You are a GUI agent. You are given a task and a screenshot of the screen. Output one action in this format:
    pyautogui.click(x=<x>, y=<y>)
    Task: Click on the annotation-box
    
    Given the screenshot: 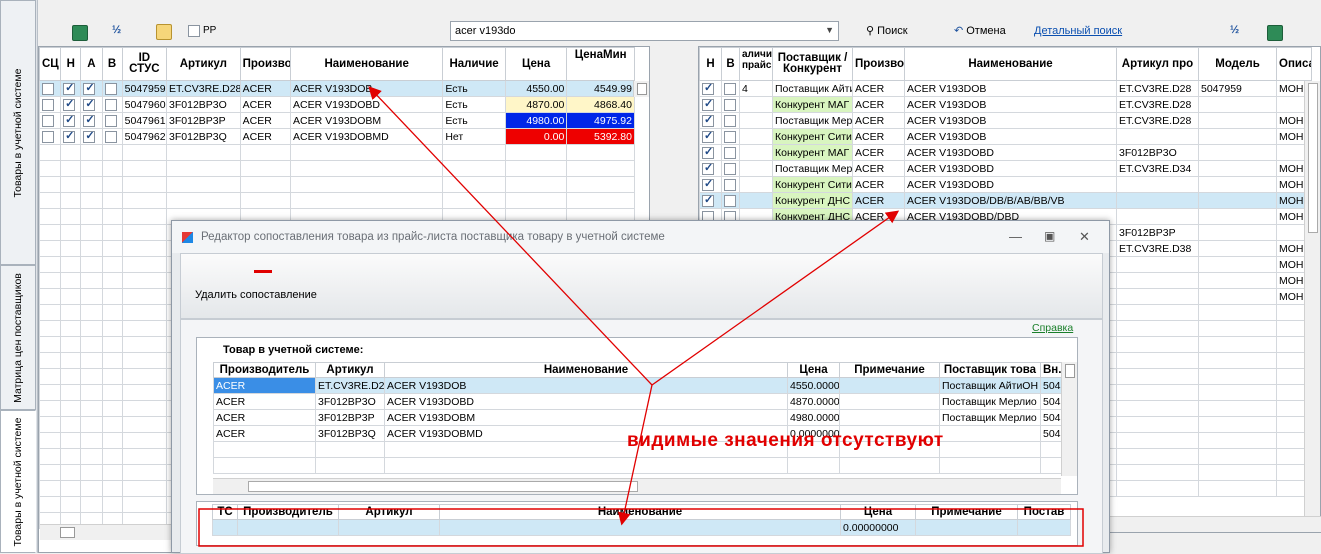 What is the action you would take?
    pyautogui.click(x=641, y=527)
    